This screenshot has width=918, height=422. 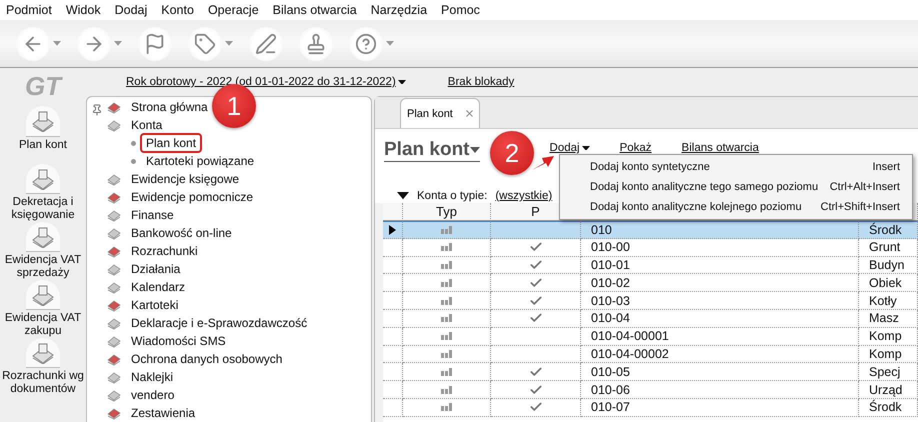 I want to click on nav-item: Konta, so click(x=146, y=125).